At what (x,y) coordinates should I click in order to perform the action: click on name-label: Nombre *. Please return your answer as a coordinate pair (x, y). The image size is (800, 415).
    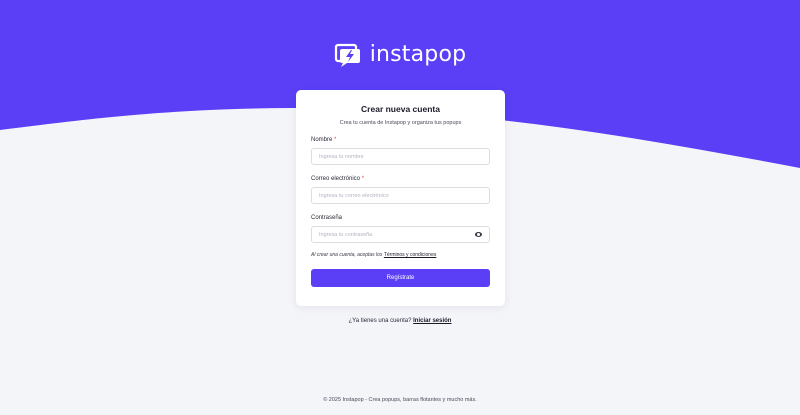
    Looking at the image, I should click on (324, 140).